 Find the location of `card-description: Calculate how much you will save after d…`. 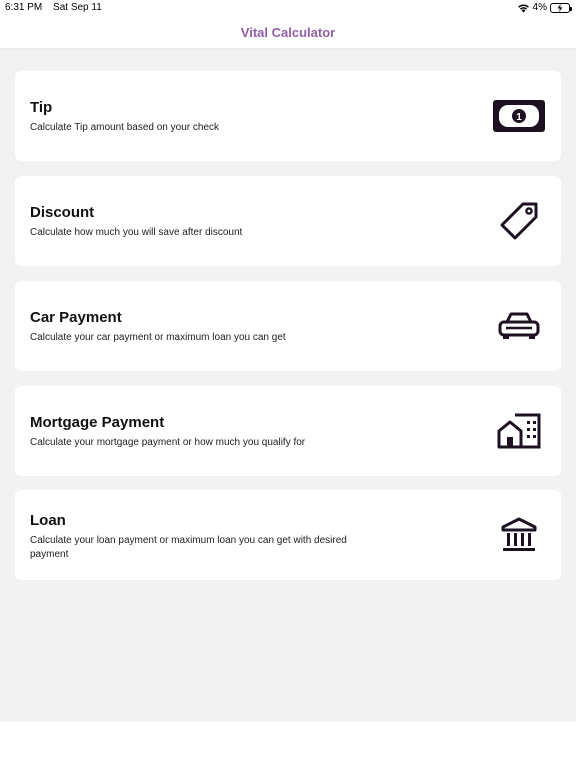

card-description: Calculate how much you will save after d… is located at coordinates (136, 232).